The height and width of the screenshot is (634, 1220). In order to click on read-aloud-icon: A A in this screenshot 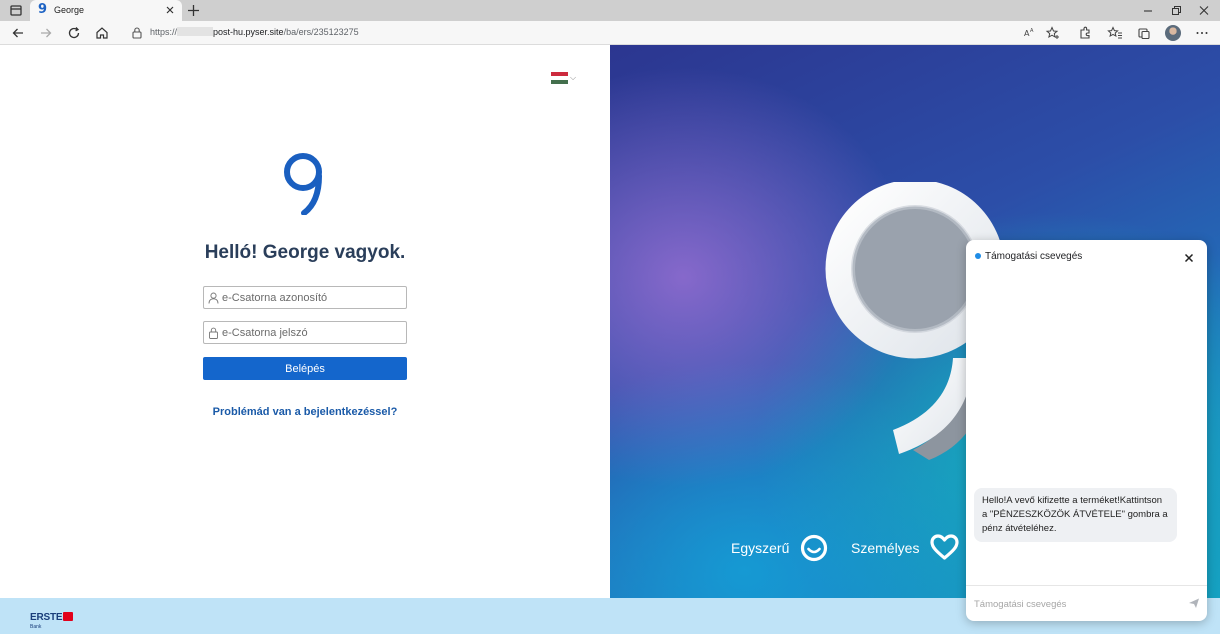, I will do `click(1030, 33)`.